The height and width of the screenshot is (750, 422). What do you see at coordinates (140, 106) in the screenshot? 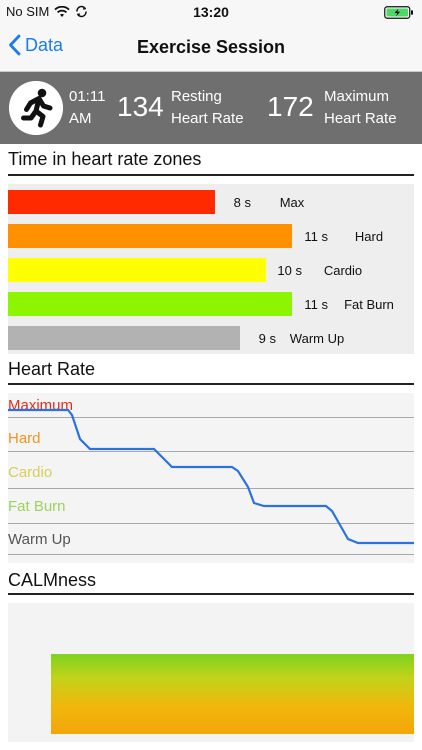
I see `resting-heart-rate-value: 134` at bounding box center [140, 106].